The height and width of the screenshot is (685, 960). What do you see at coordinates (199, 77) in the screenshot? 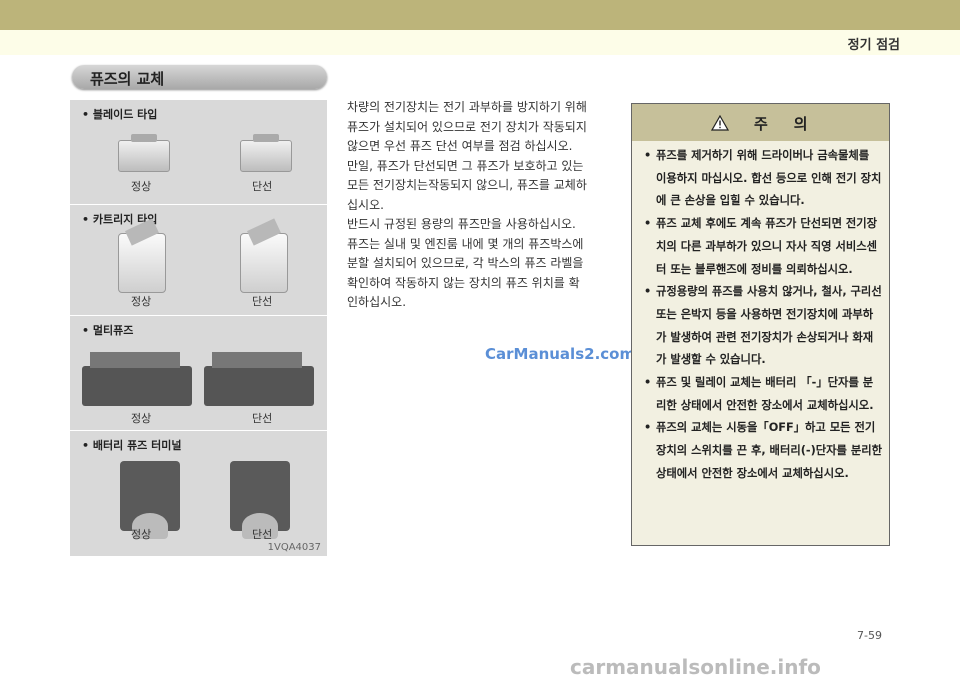
I see `section-title-pill: 퓨즈의 교체` at bounding box center [199, 77].